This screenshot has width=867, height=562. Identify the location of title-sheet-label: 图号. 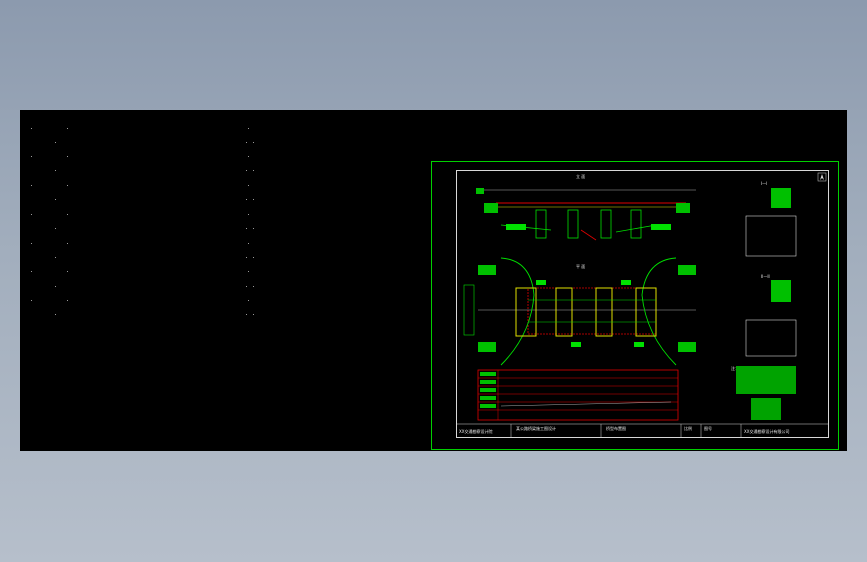
(708, 428).